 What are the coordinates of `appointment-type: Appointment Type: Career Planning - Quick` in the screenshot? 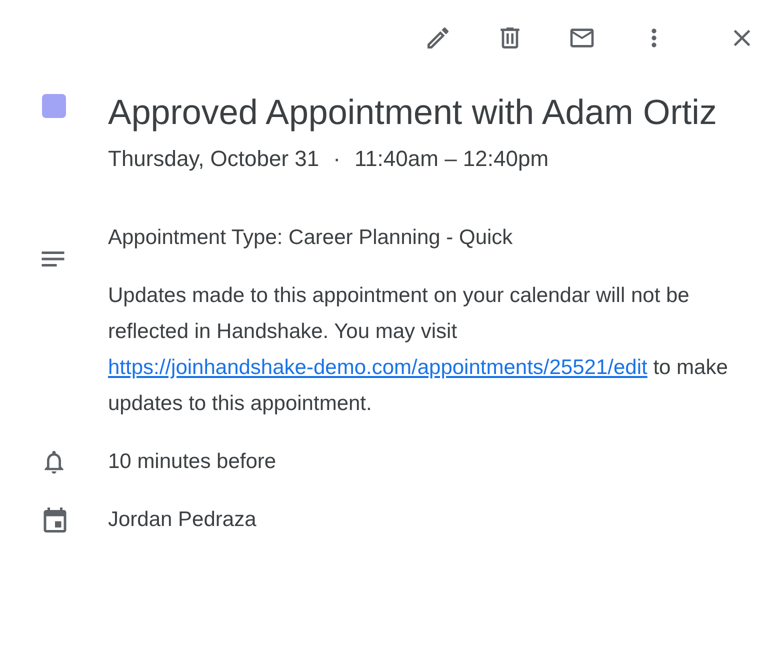 It's located at (311, 238).